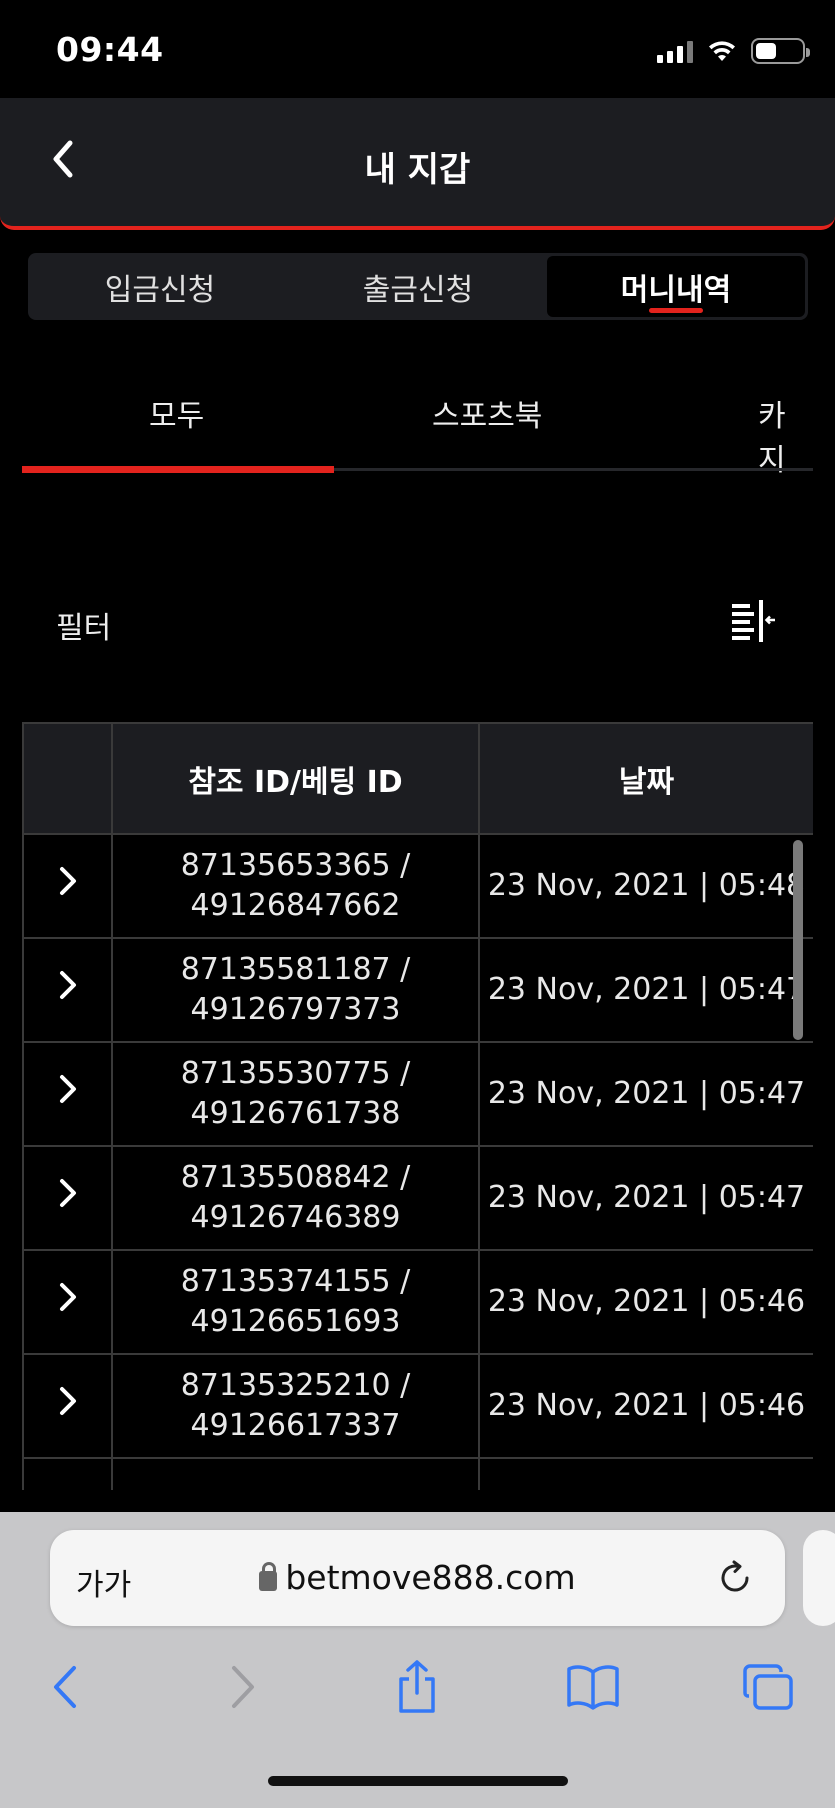 This screenshot has height=1808, width=835. Describe the element at coordinates (418, 1781) in the screenshot. I see `home-indicator` at that location.